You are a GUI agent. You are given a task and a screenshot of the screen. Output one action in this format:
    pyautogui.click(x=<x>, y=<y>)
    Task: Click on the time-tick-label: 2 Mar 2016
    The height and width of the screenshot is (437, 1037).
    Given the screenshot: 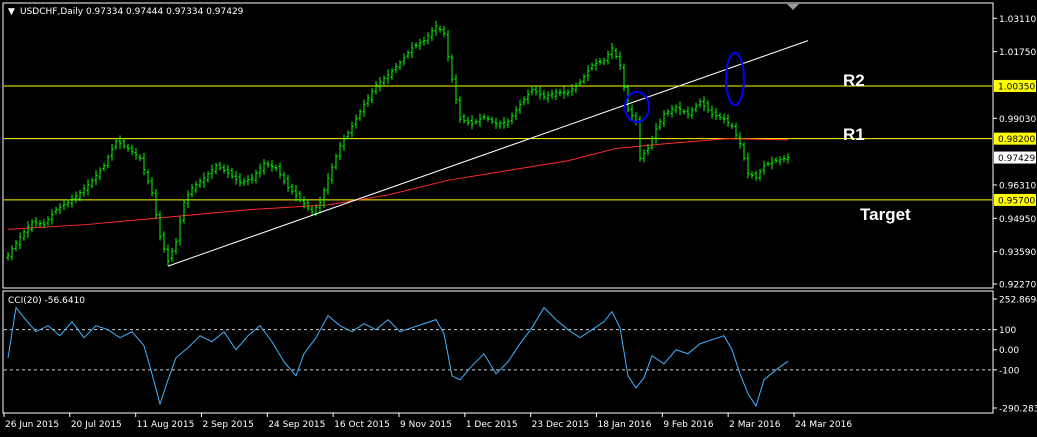 What is the action you would take?
    pyautogui.click(x=755, y=425)
    